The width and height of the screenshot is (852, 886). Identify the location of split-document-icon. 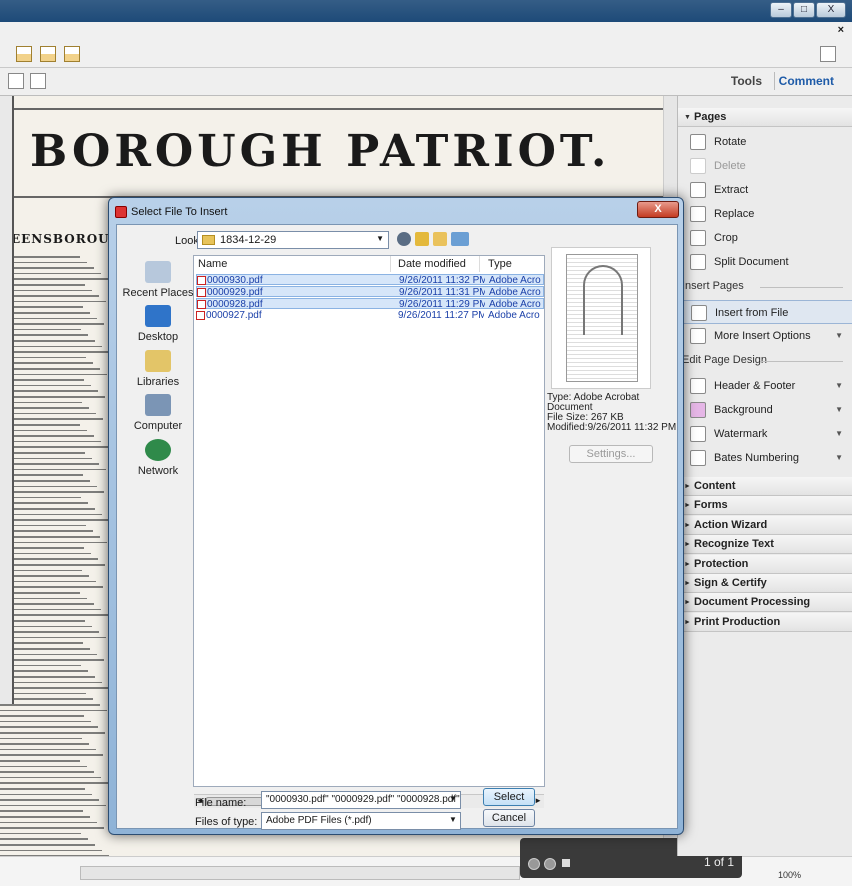
(698, 262).